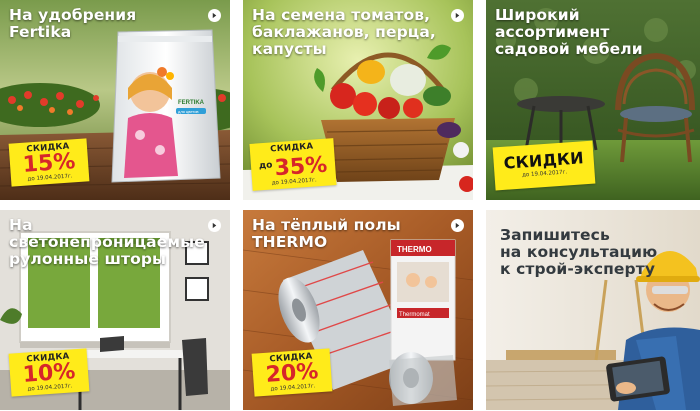 The height and width of the screenshot is (411, 700). I want to click on tile-title: На светонепроницаемые рулонные шторы, so click(107, 242).